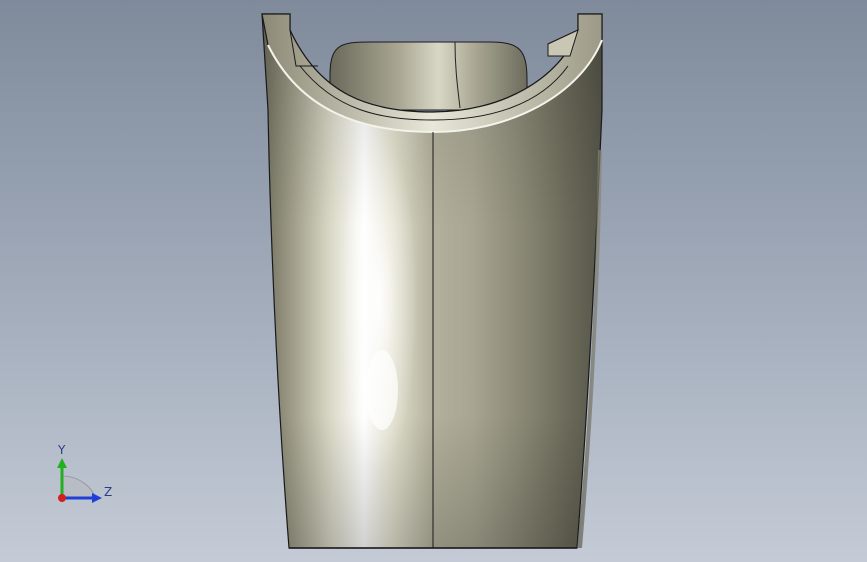 The height and width of the screenshot is (562, 867). I want to click on y-axis-label: Y, so click(61, 450).